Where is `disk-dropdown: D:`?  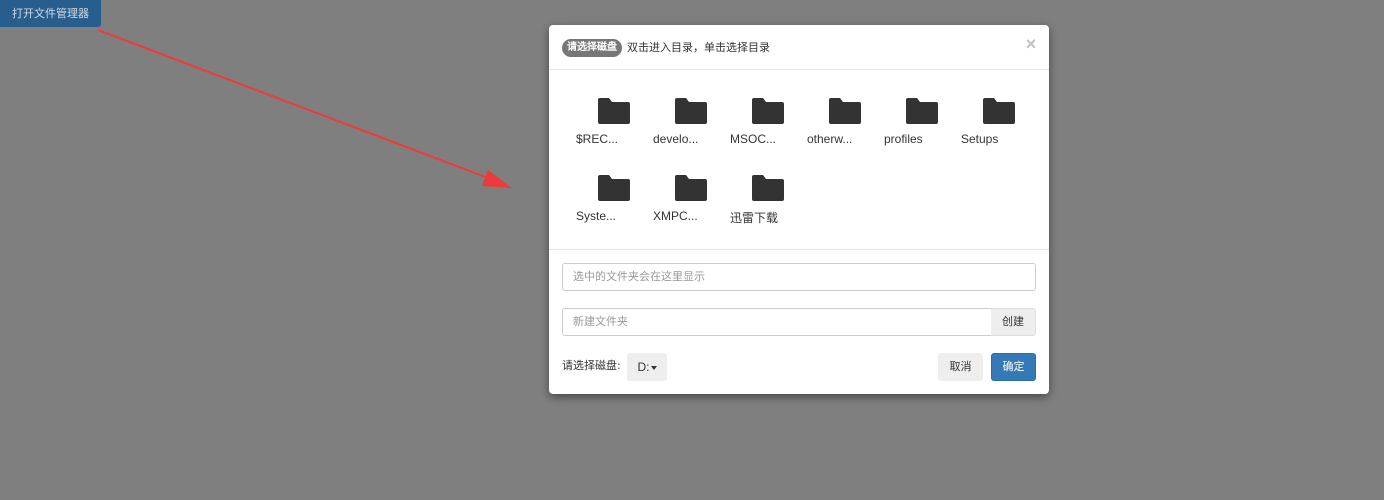 disk-dropdown: D: is located at coordinates (647, 367).